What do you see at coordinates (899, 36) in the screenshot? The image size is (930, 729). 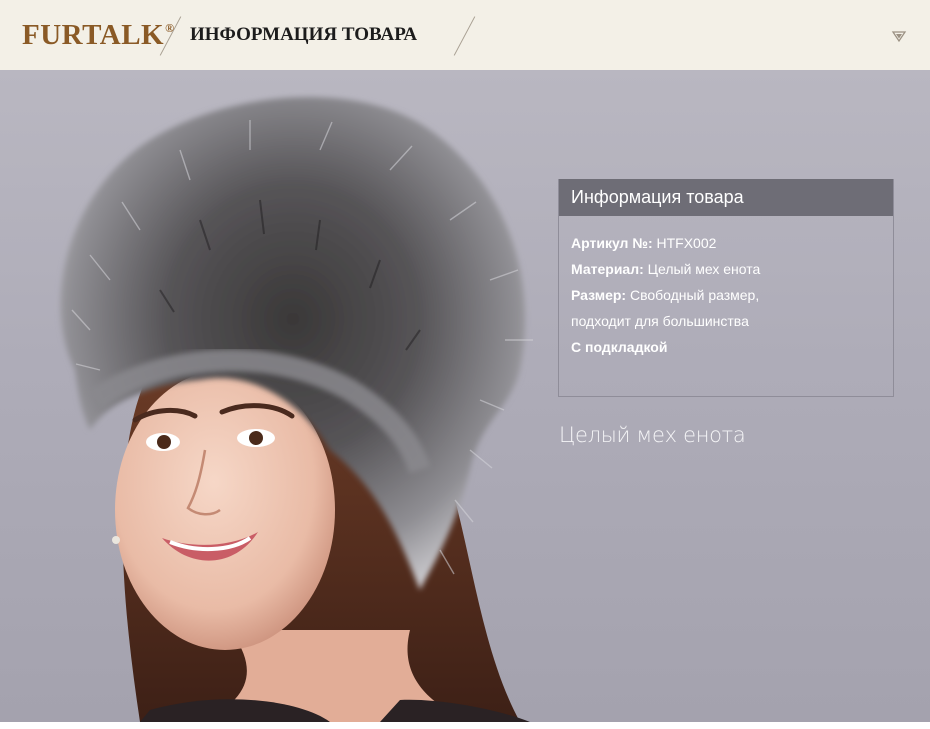 I see `chevron-down-icon` at bounding box center [899, 36].